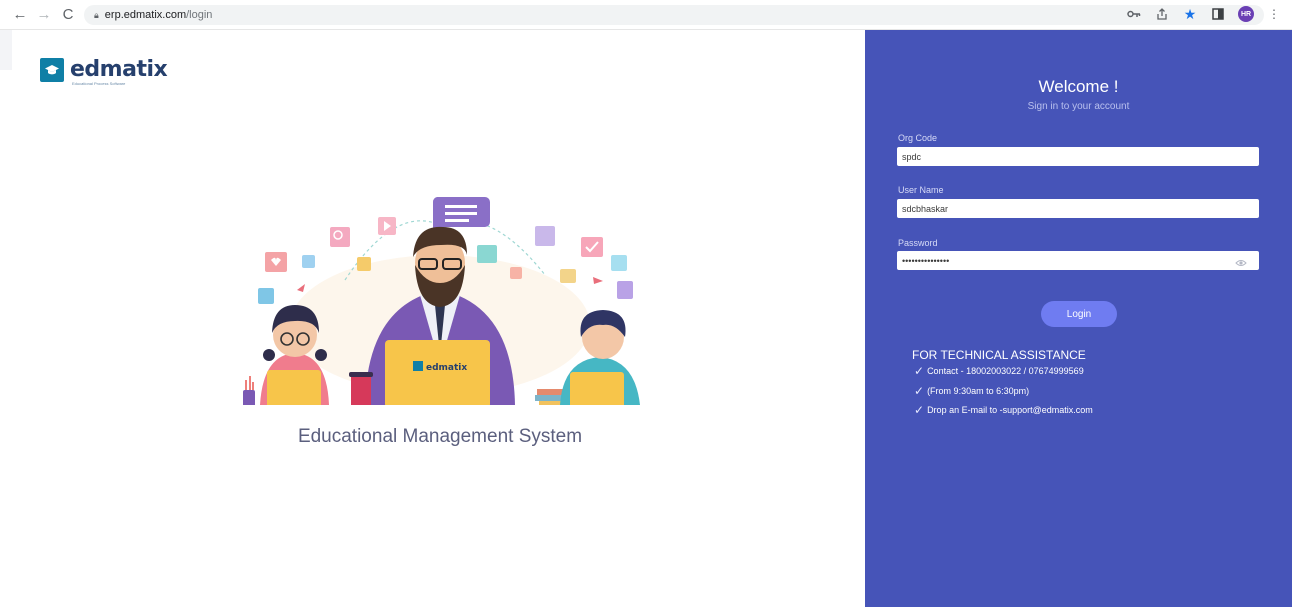  What do you see at coordinates (1010, 410) in the screenshot?
I see `assistance-email: Drop an E-mail to -support@edmatix.com` at bounding box center [1010, 410].